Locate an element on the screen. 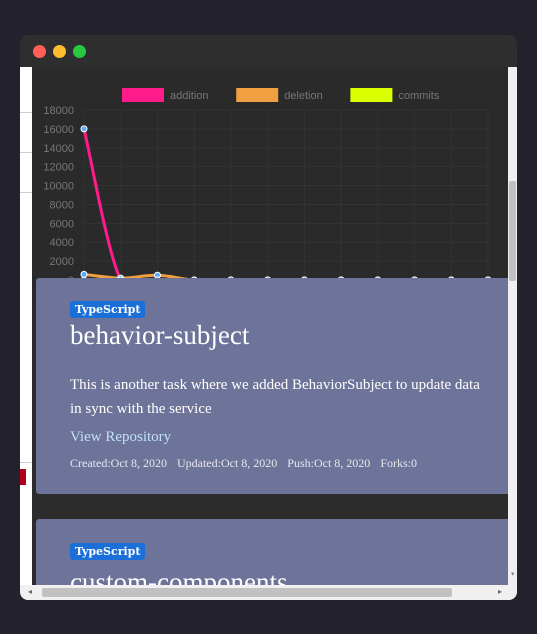 This screenshot has height=634, width=537. y-tick-label: 6000 is located at coordinates (62, 224).